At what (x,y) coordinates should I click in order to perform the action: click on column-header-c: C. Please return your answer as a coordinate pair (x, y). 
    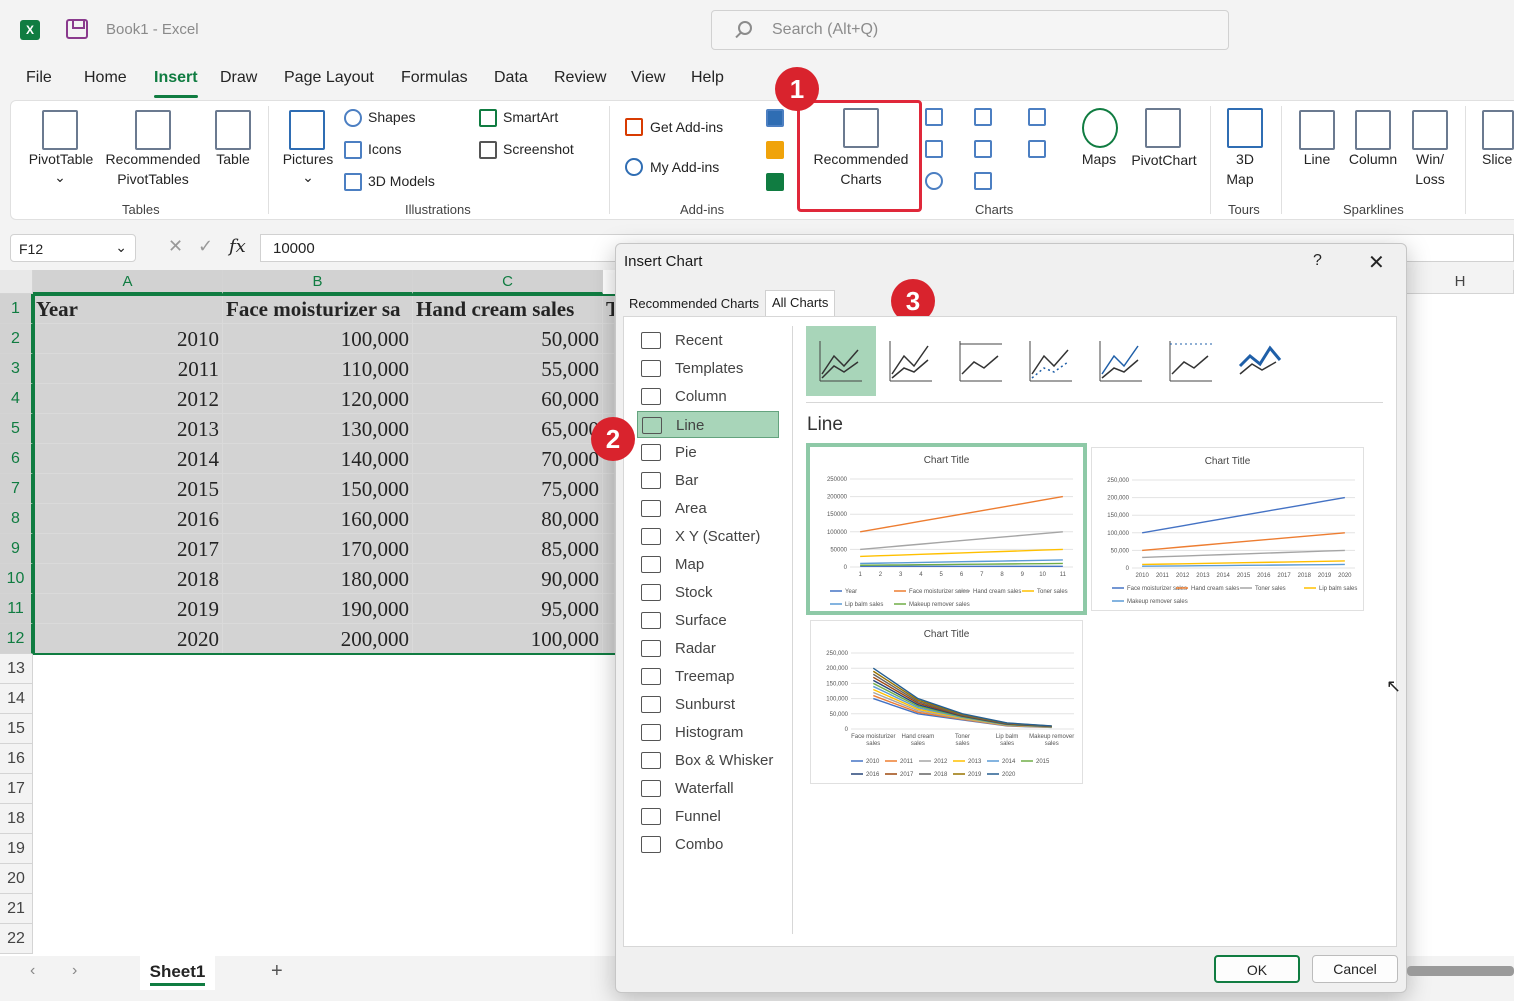
    Looking at the image, I should click on (508, 282).